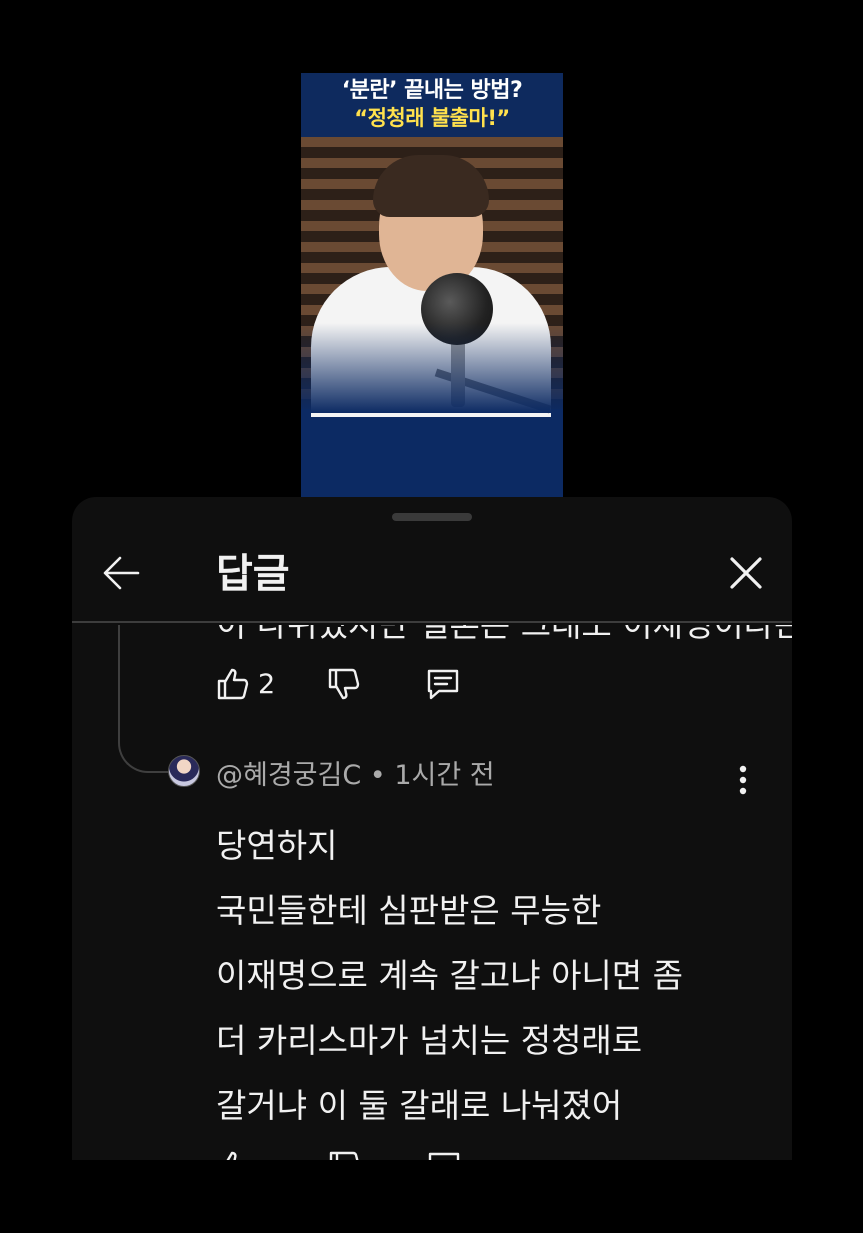 The image size is (863, 1233). I want to click on like-button: 2, so click(245, 684).